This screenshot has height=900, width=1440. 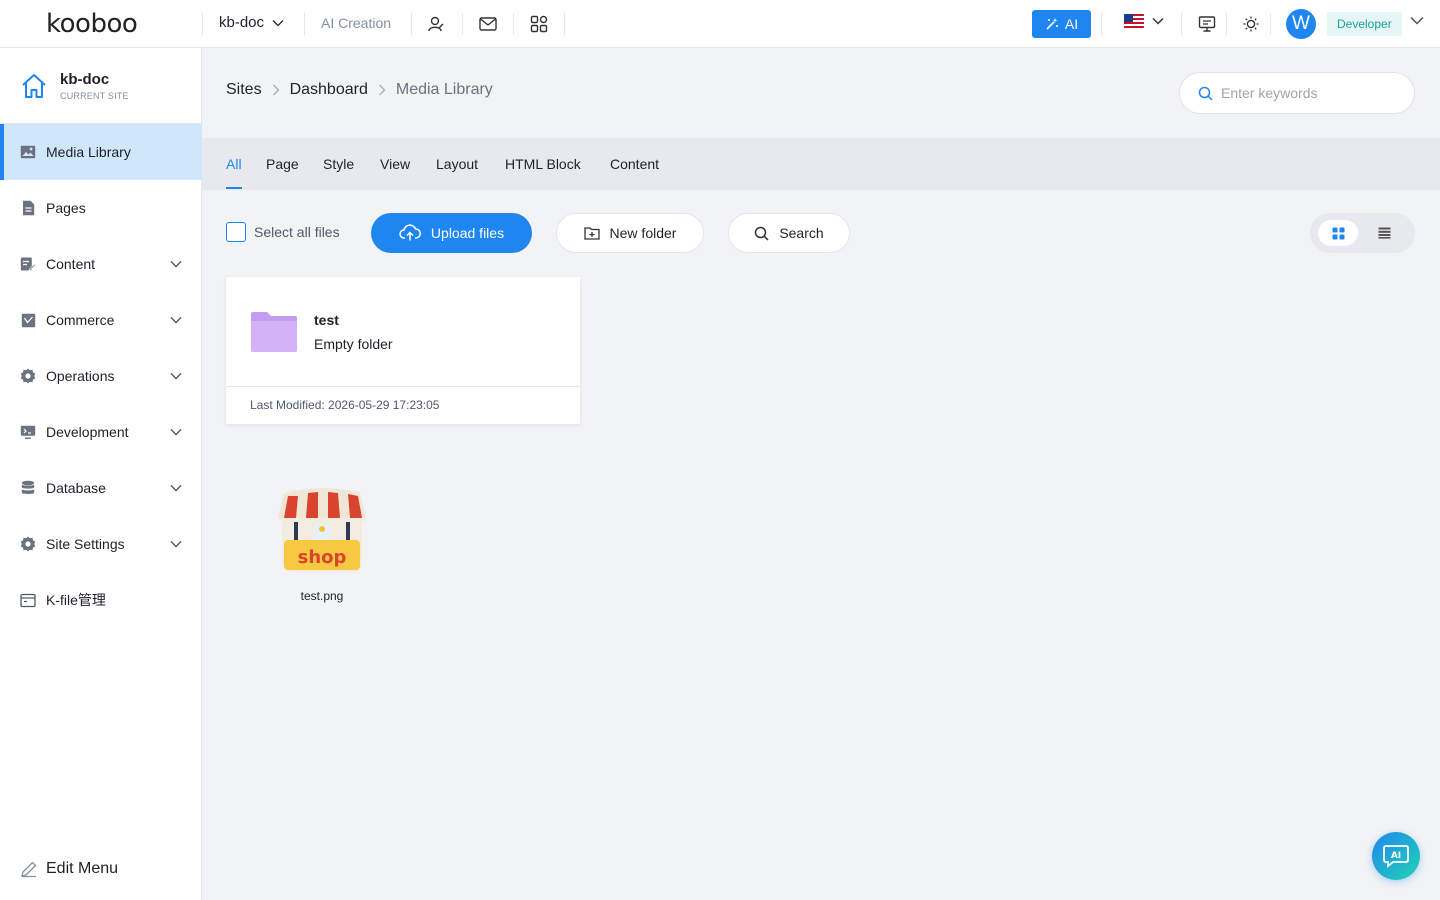 What do you see at coordinates (28, 264) in the screenshot?
I see `edit-doc-icon` at bounding box center [28, 264].